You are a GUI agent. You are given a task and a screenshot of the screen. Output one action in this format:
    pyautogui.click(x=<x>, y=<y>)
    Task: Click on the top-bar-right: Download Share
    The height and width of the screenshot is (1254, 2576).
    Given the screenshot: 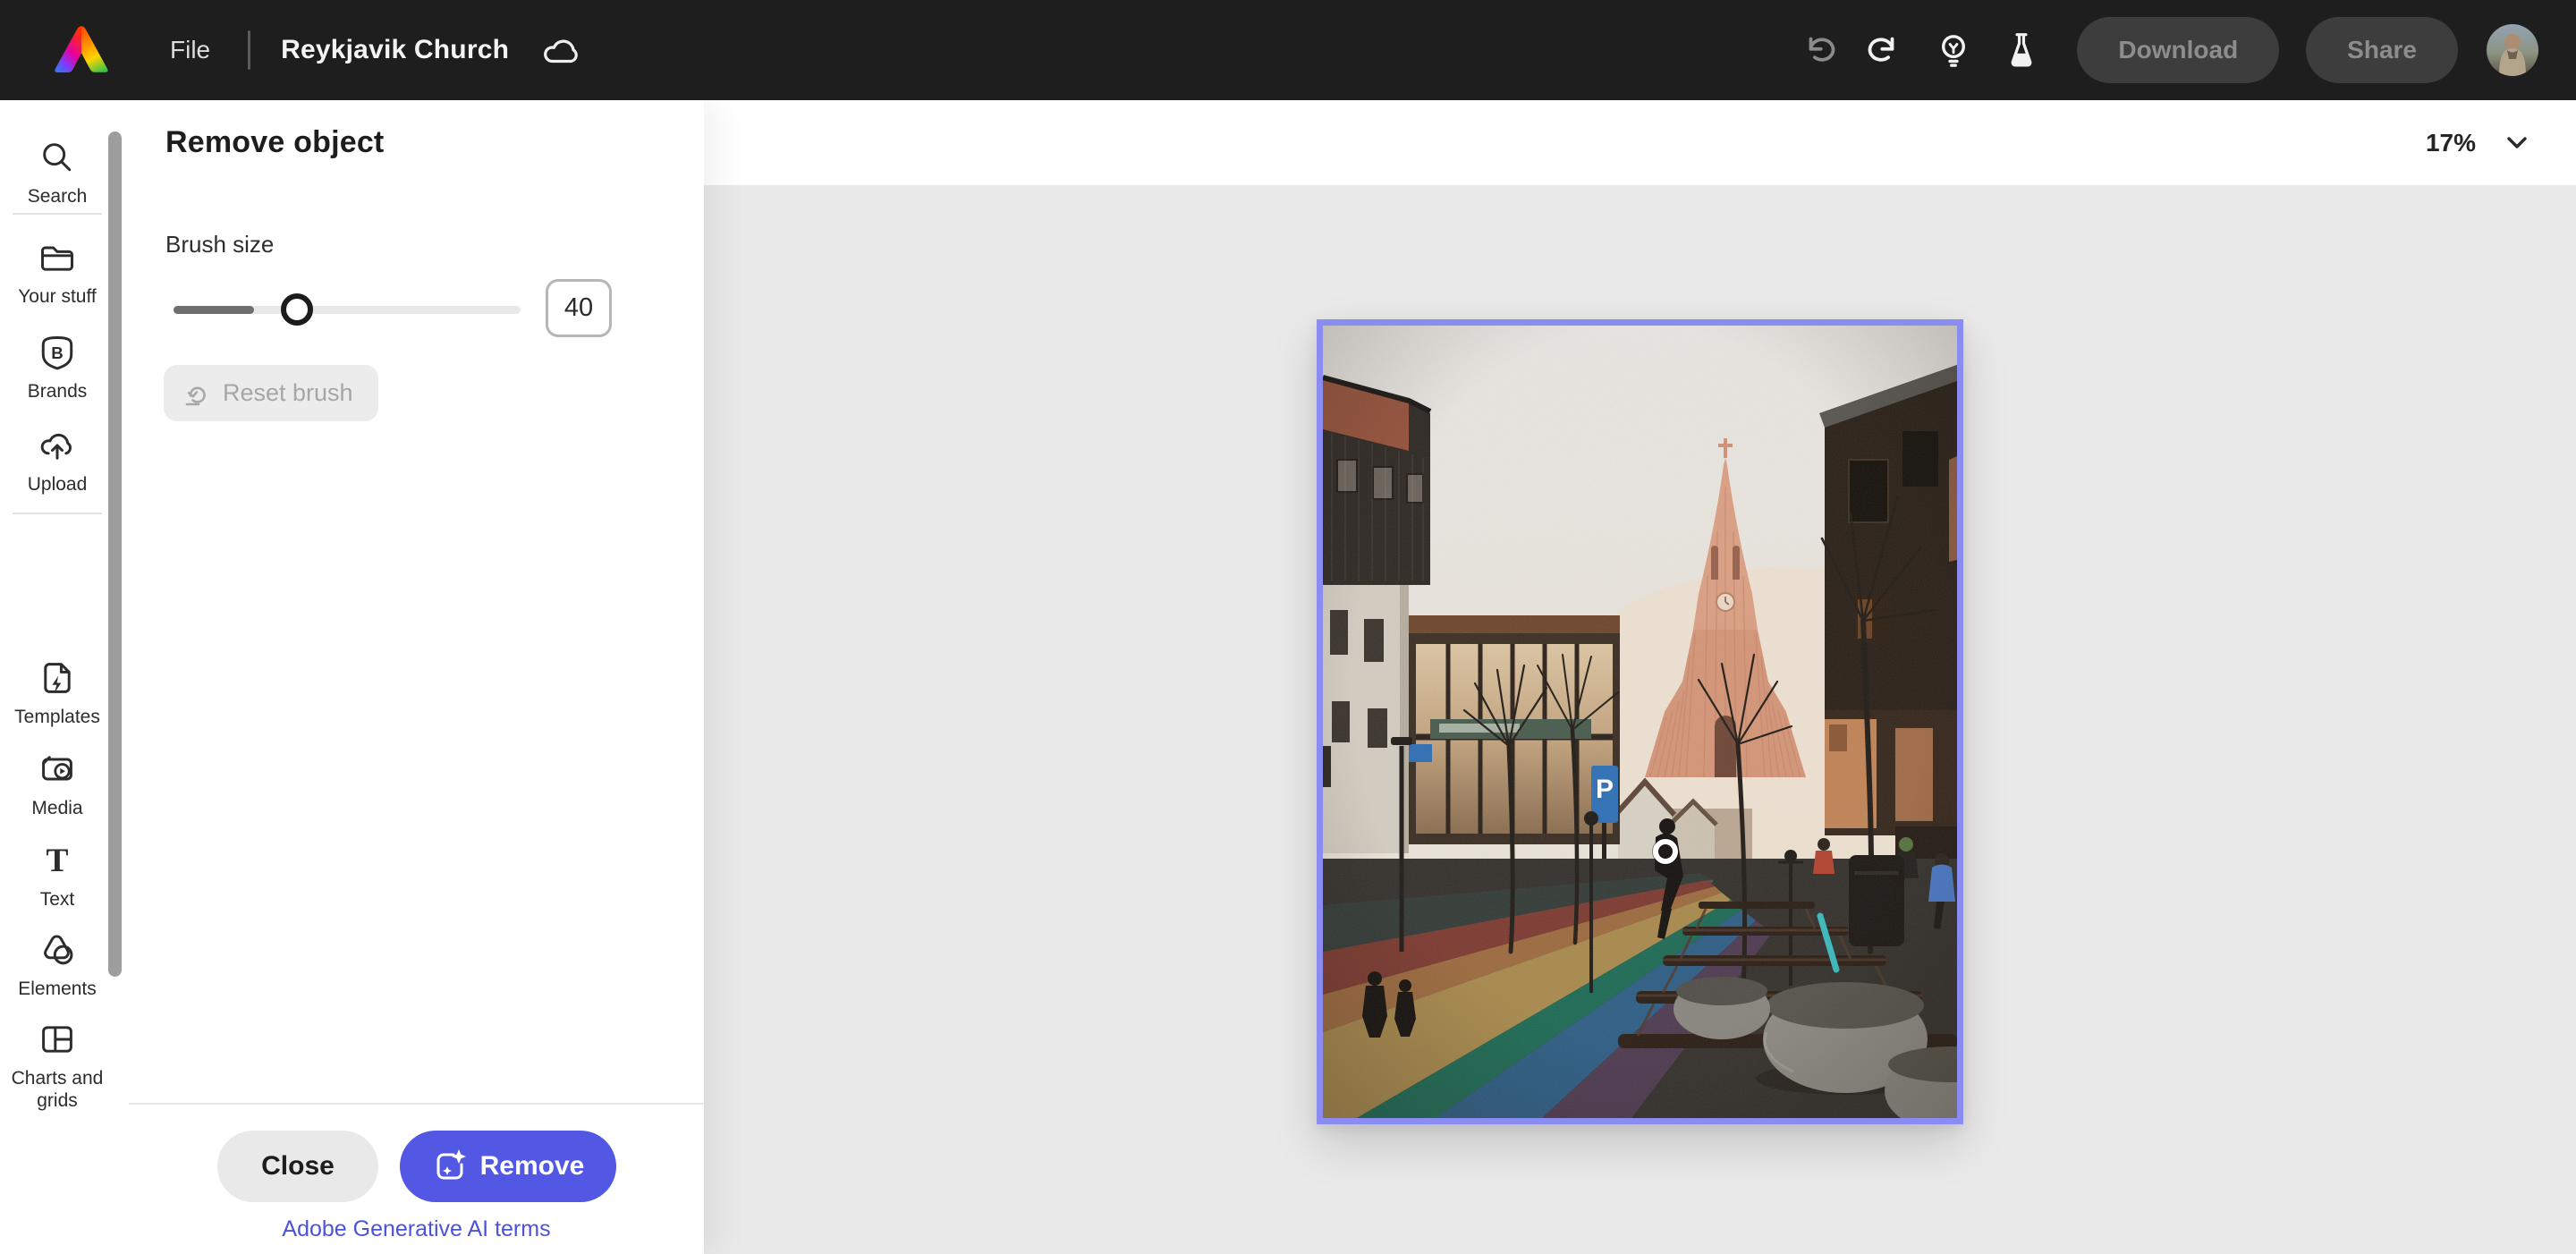 What is the action you would take?
    pyautogui.click(x=2182, y=50)
    